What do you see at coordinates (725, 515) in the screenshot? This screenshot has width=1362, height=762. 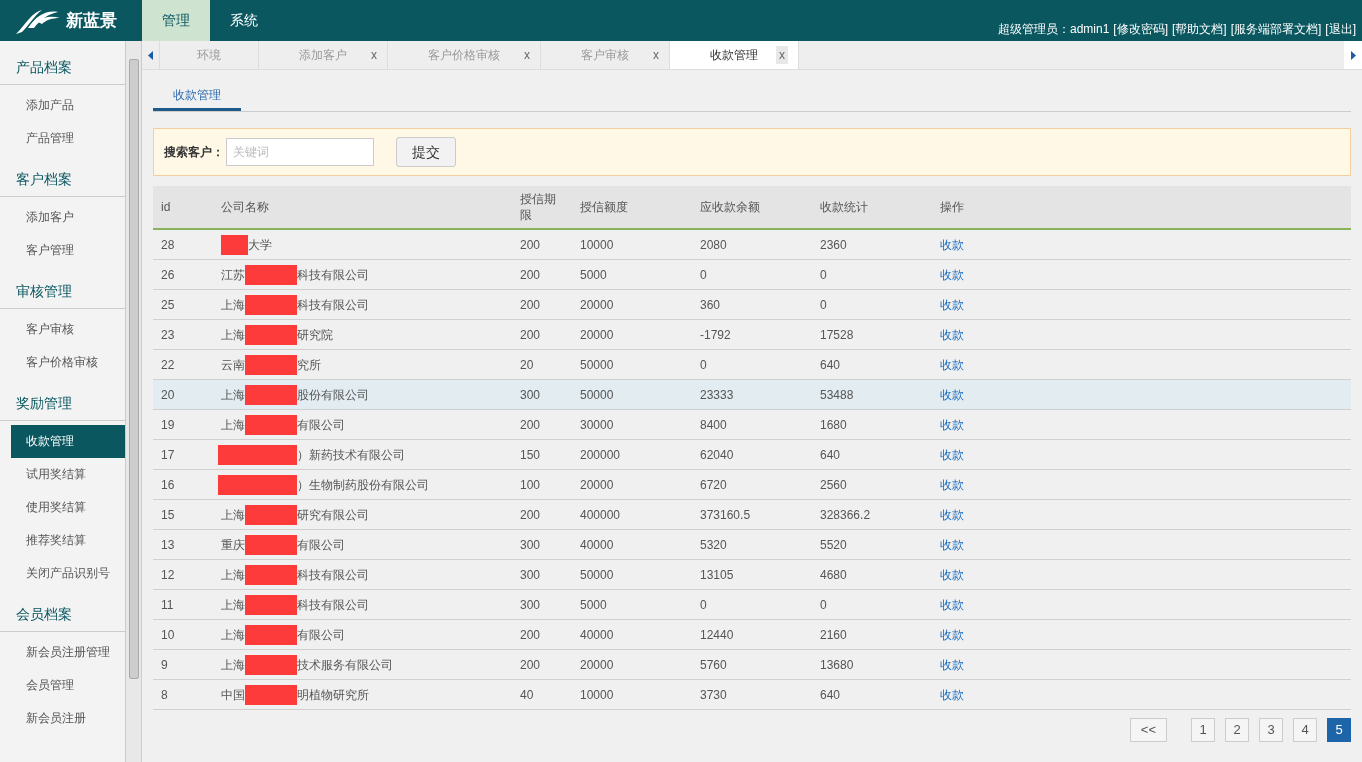 I see `table-cell-text: 373160.5` at bounding box center [725, 515].